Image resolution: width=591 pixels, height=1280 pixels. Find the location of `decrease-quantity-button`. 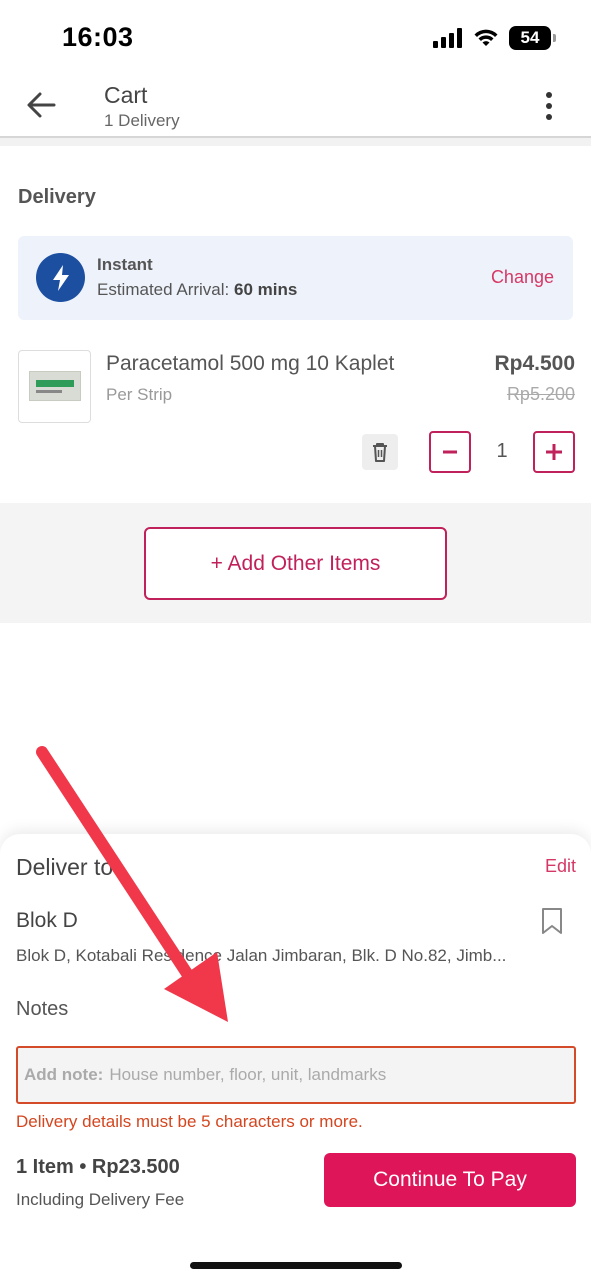

decrease-quantity-button is located at coordinates (450, 452).